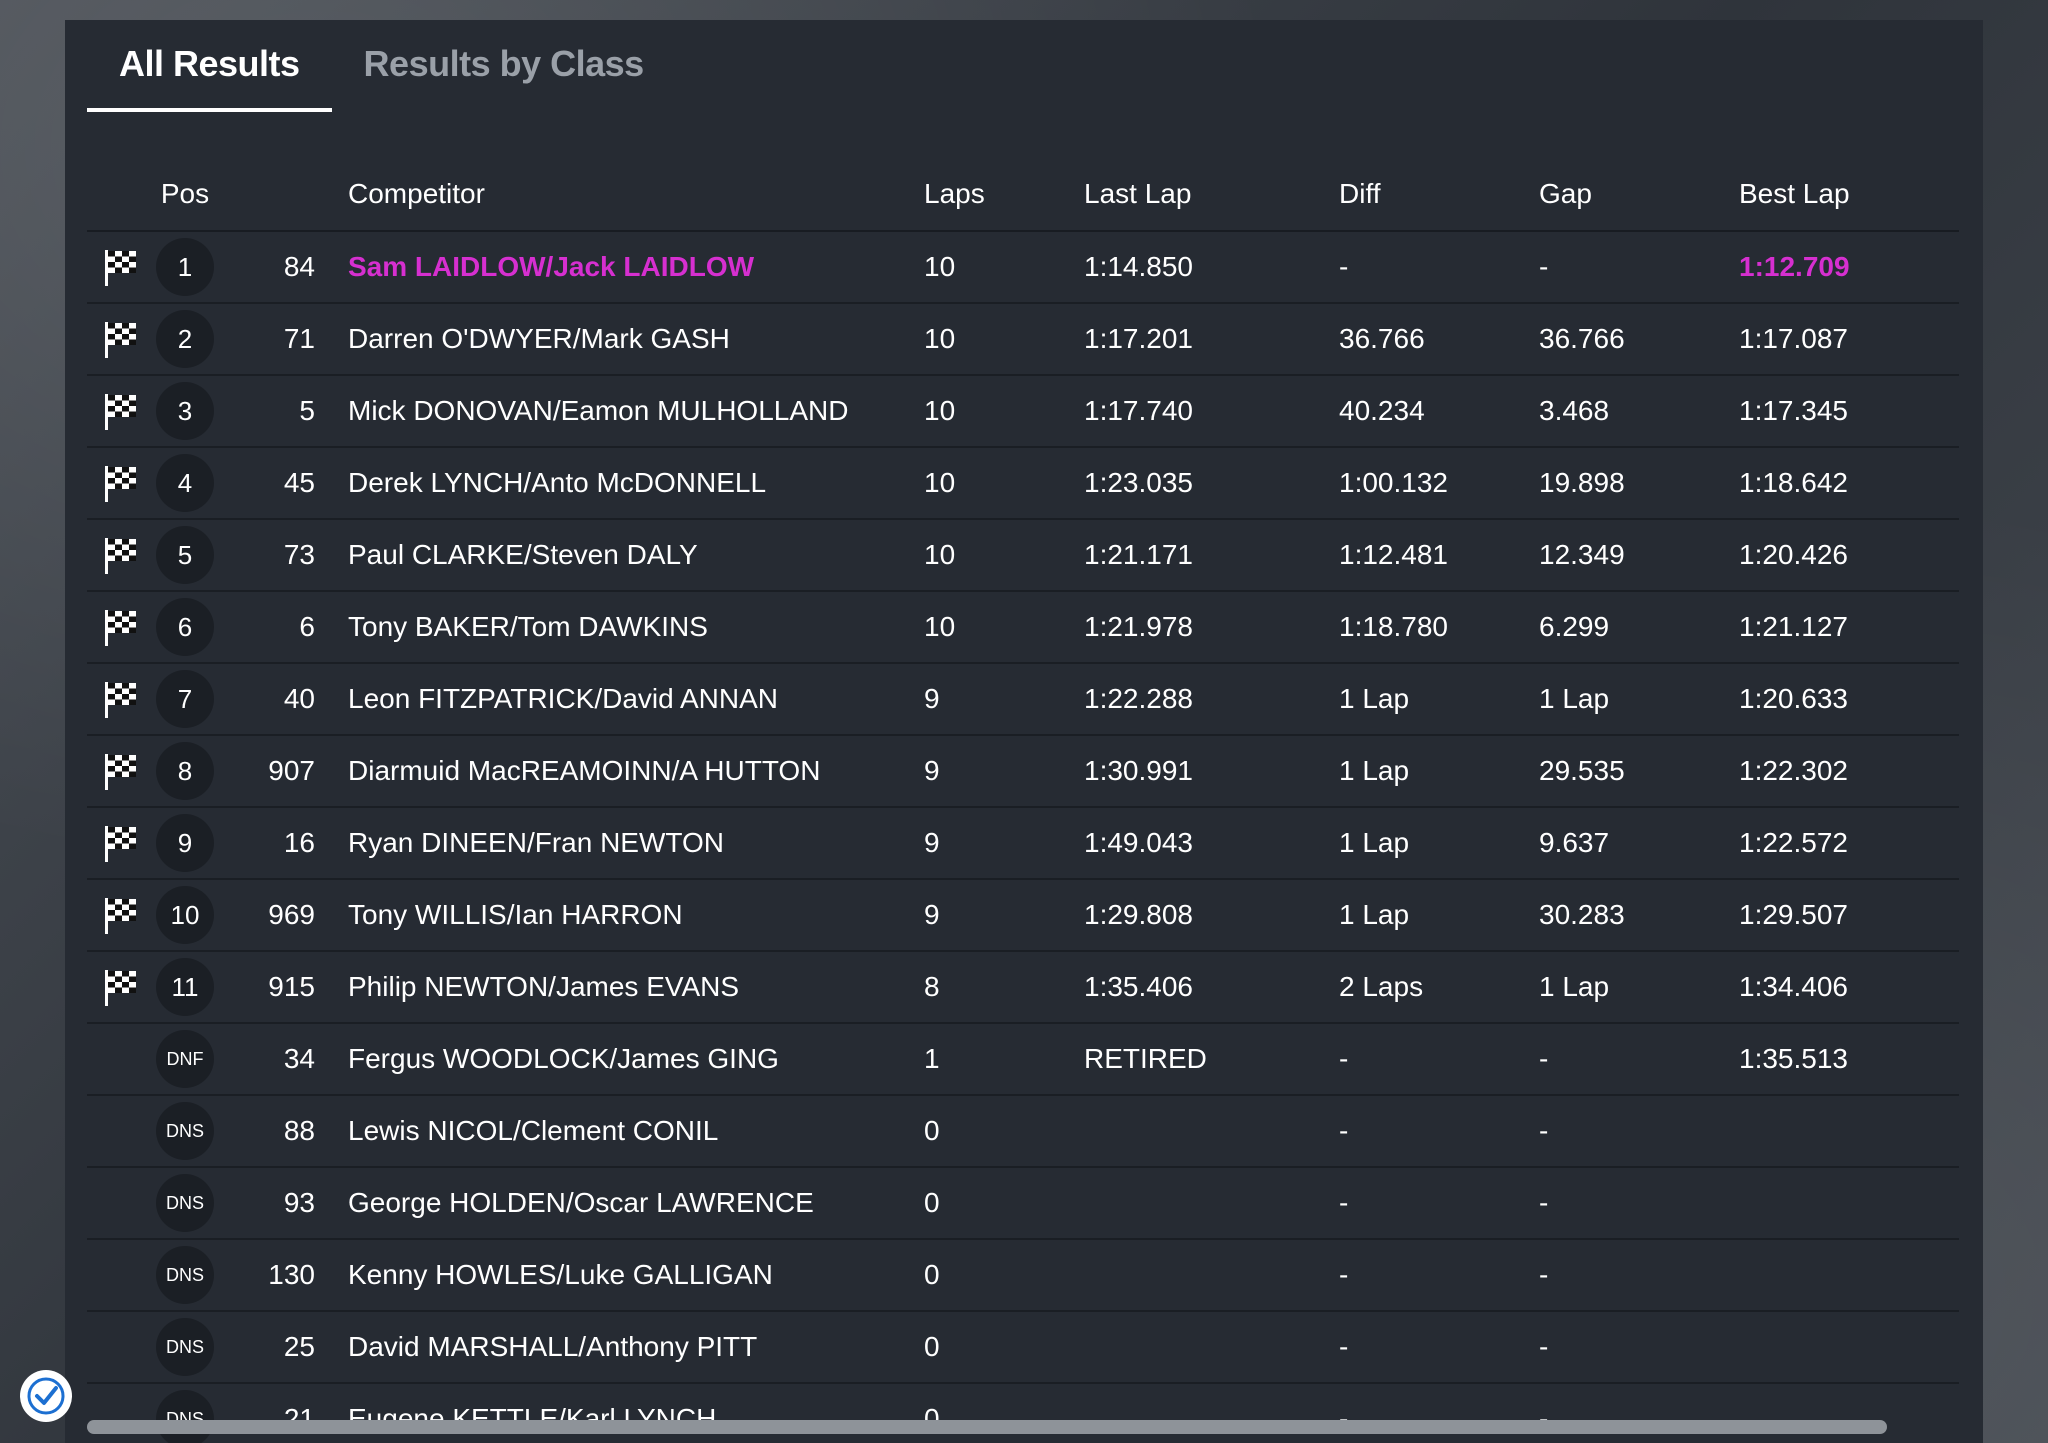  Describe the element at coordinates (987, 1427) in the screenshot. I see `scrollbar-thumb` at that location.